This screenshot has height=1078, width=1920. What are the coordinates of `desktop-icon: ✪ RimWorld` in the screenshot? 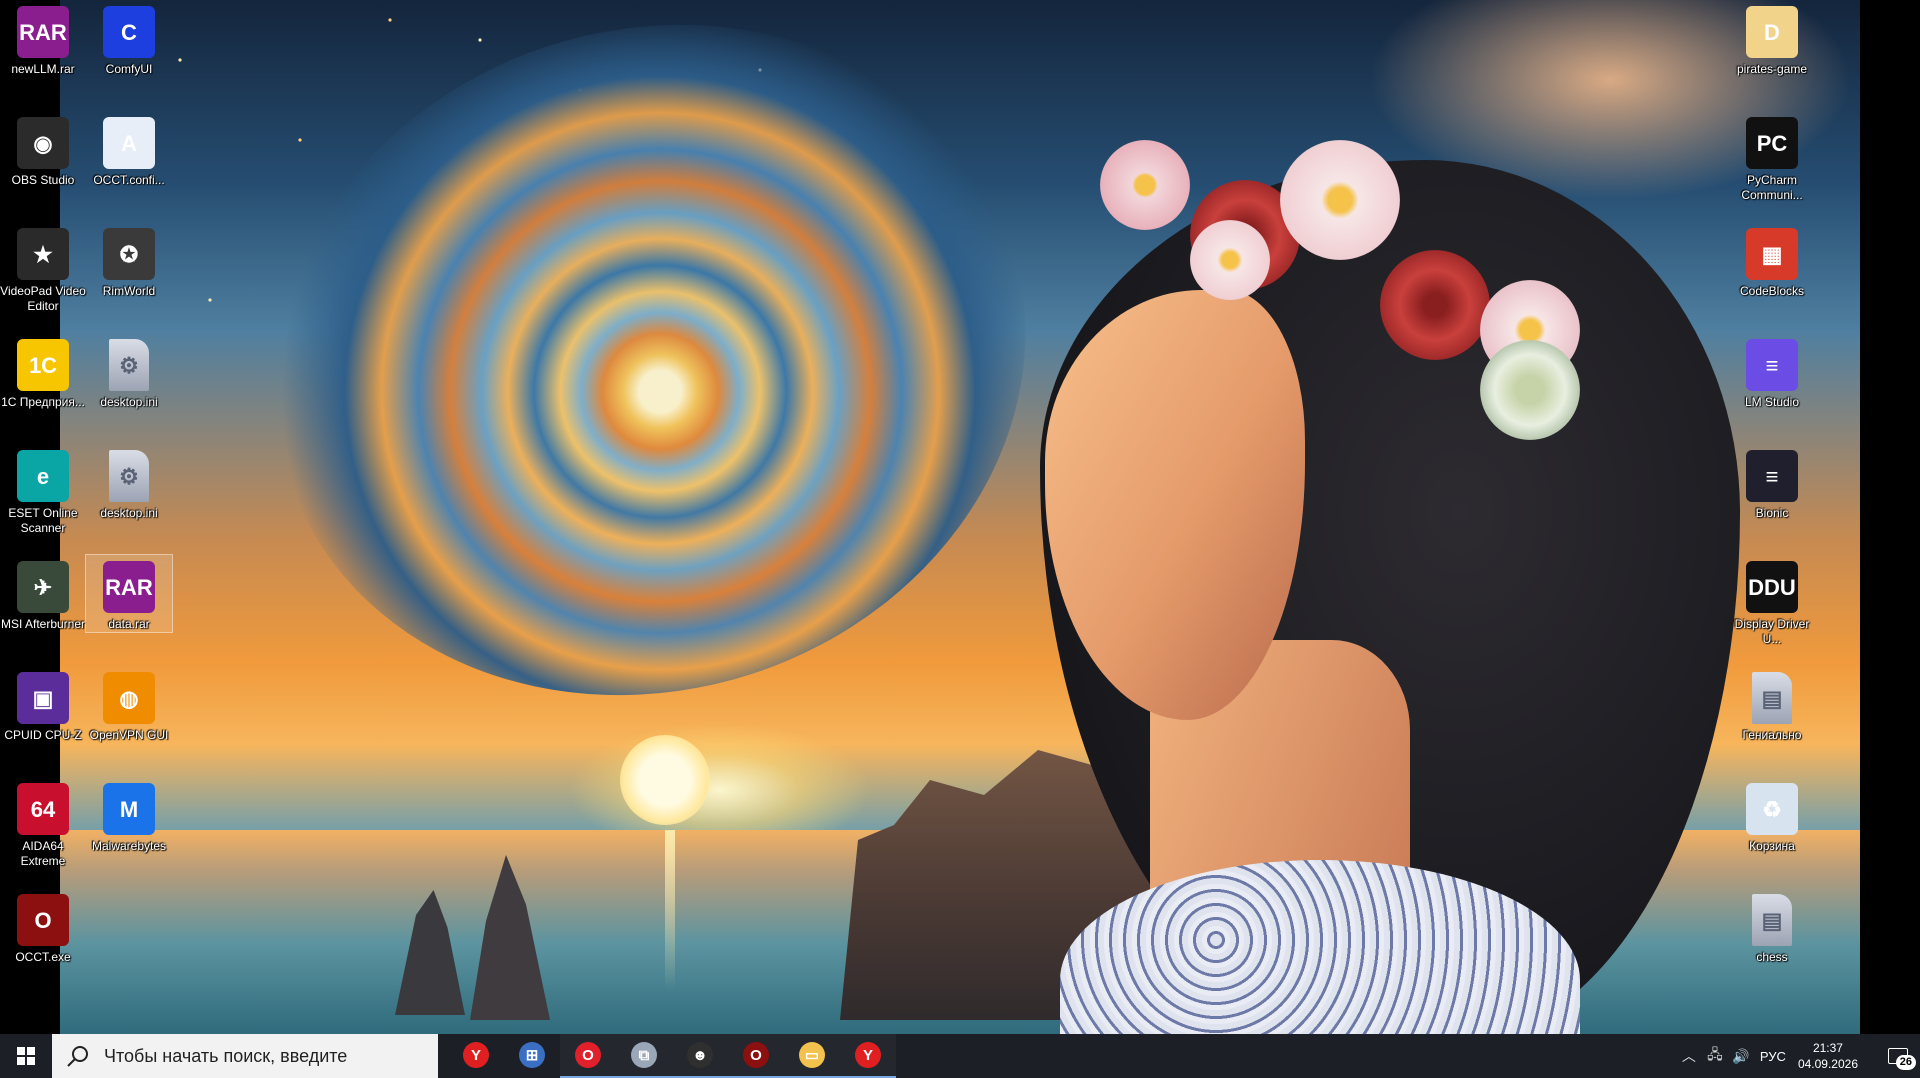 It's located at (129, 260).